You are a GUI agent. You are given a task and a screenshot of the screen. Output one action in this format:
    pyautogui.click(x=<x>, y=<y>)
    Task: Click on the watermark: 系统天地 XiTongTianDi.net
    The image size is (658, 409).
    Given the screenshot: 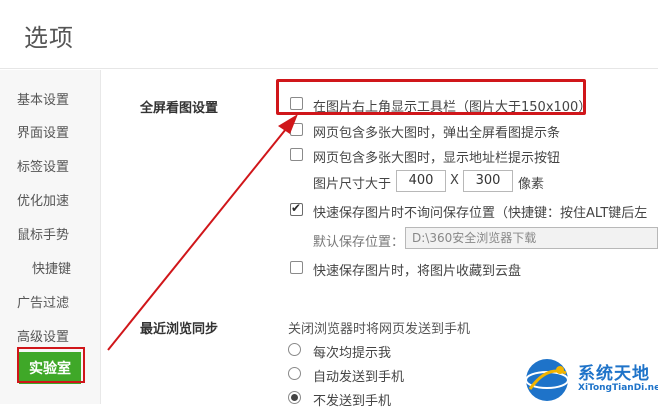 What is the action you would take?
    pyautogui.click(x=589, y=379)
    